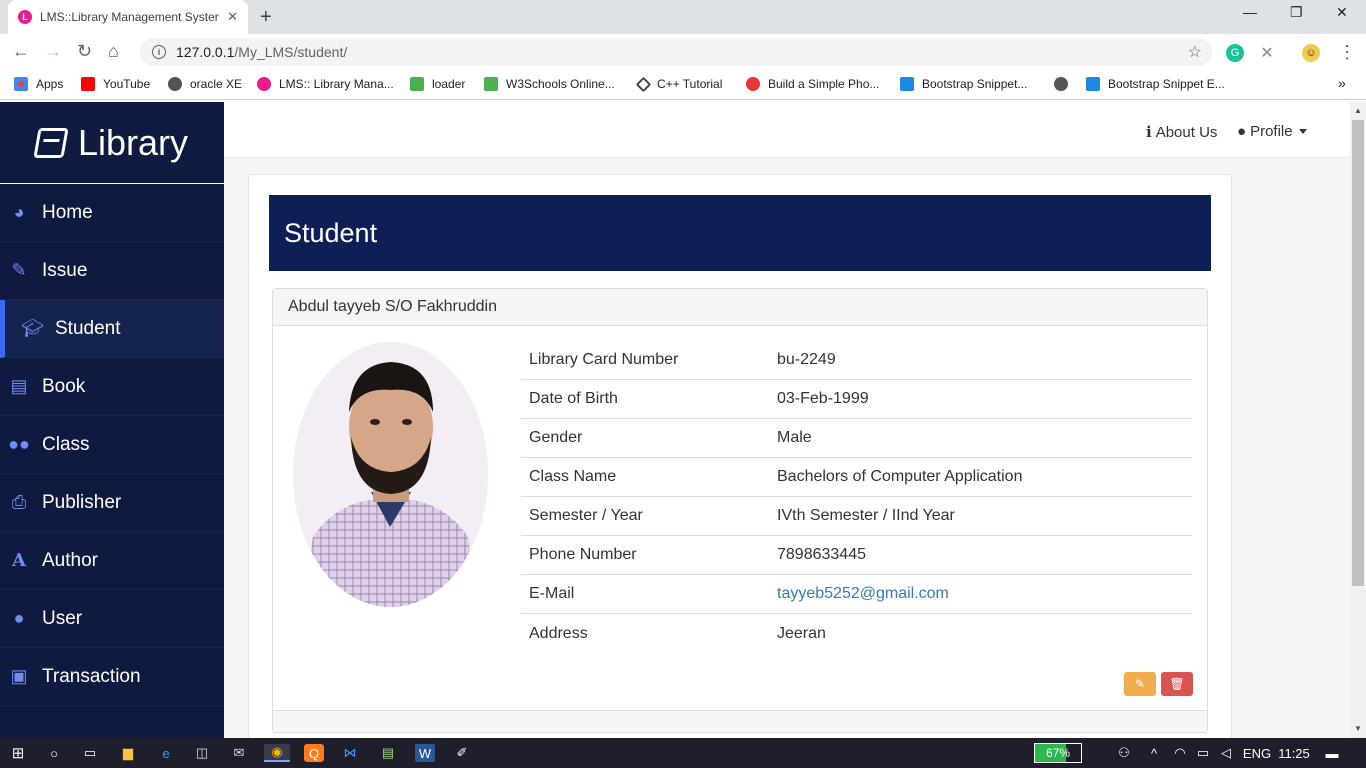  I want to click on edit-icon: ✎, so click(1140, 684).